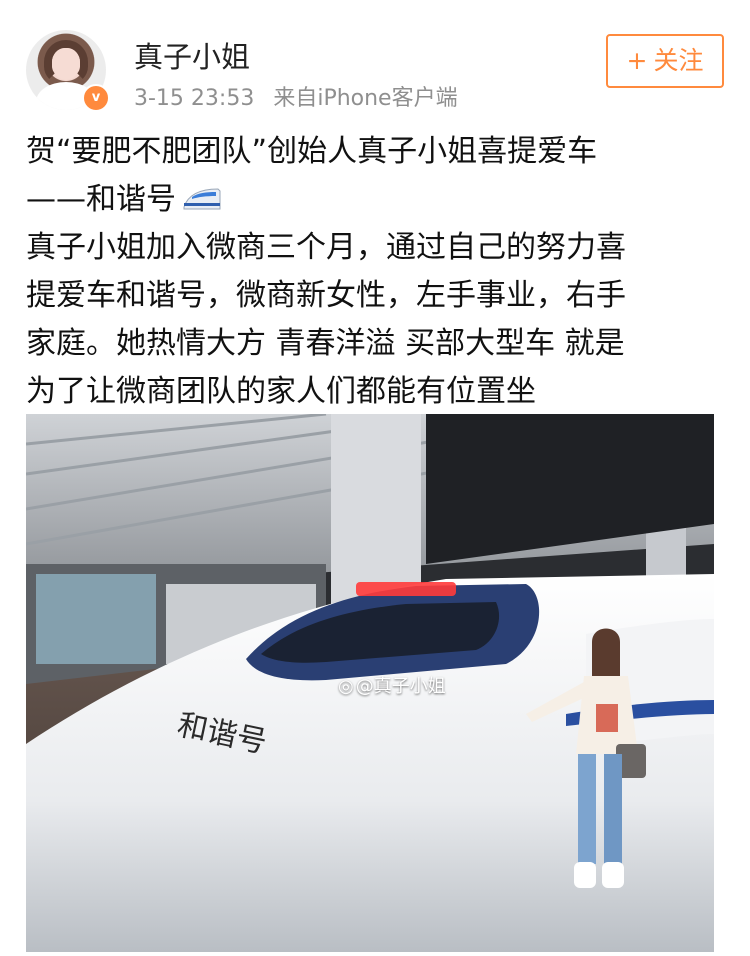 Image resolution: width=750 pixels, height=956 pixels. Describe the element at coordinates (281, 391) in the screenshot. I see `post-body-line: 为了让微商团队的家人们都能有位置坐` at that location.